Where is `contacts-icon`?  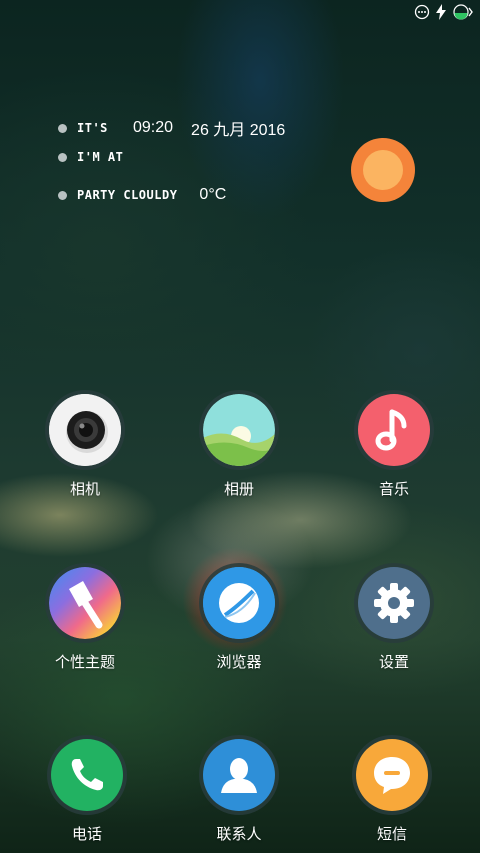
contacts-icon is located at coordinates (239, 775).